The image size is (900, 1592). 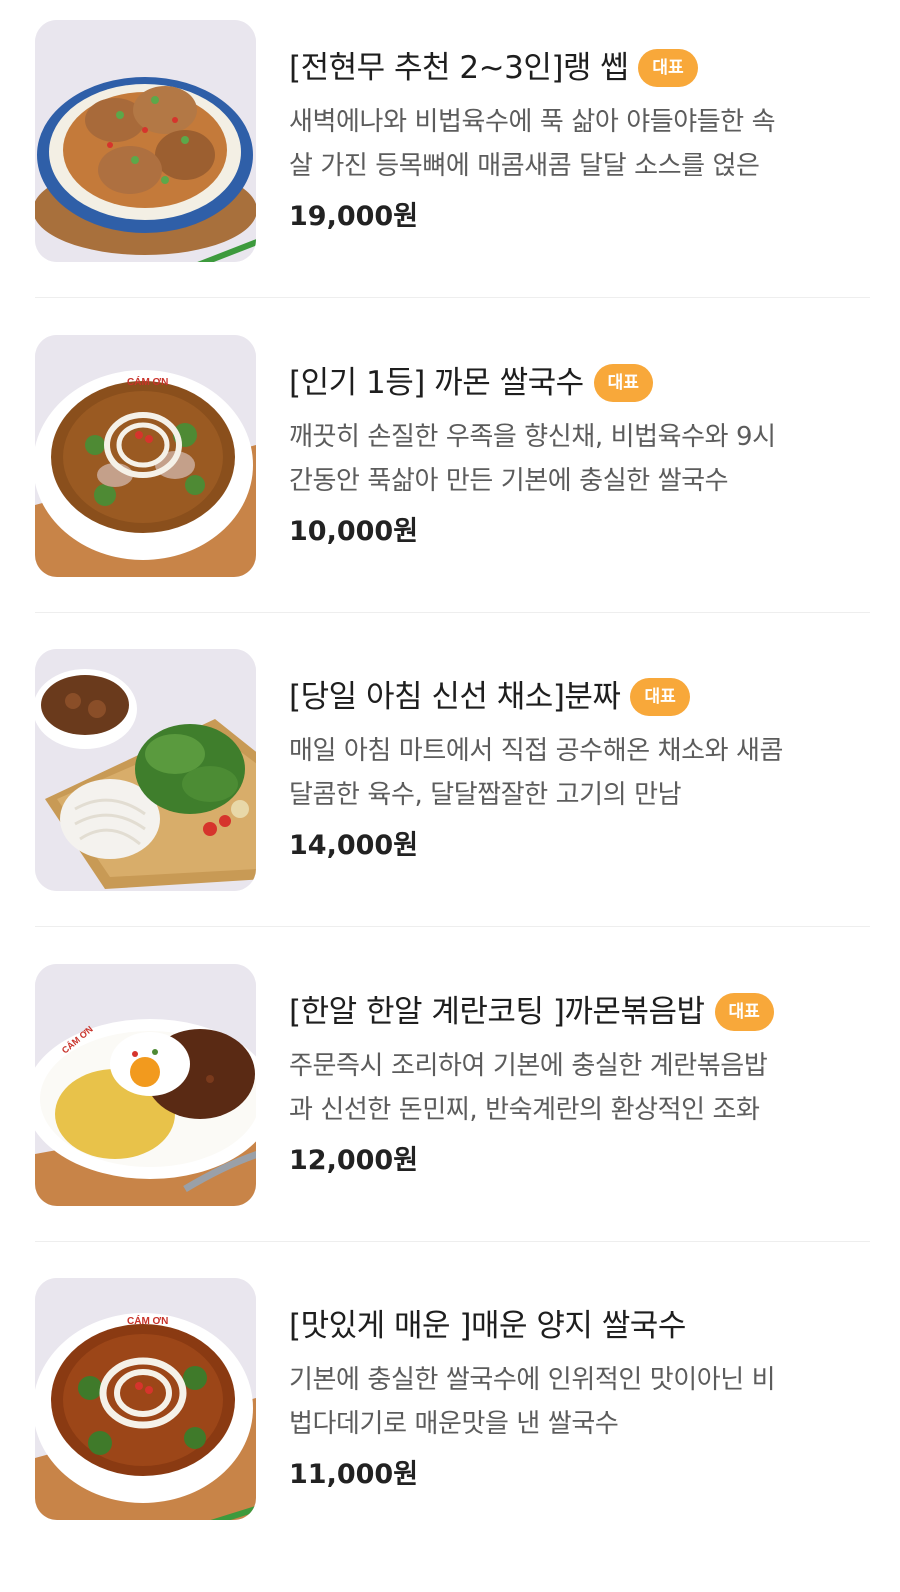 What do you see at coordinates (509, 481) in the screenshot?
I see `description-line: 간동안 푹삶아 만든 기본에 충실한 쌀국수` at bounding box center [509, 481].